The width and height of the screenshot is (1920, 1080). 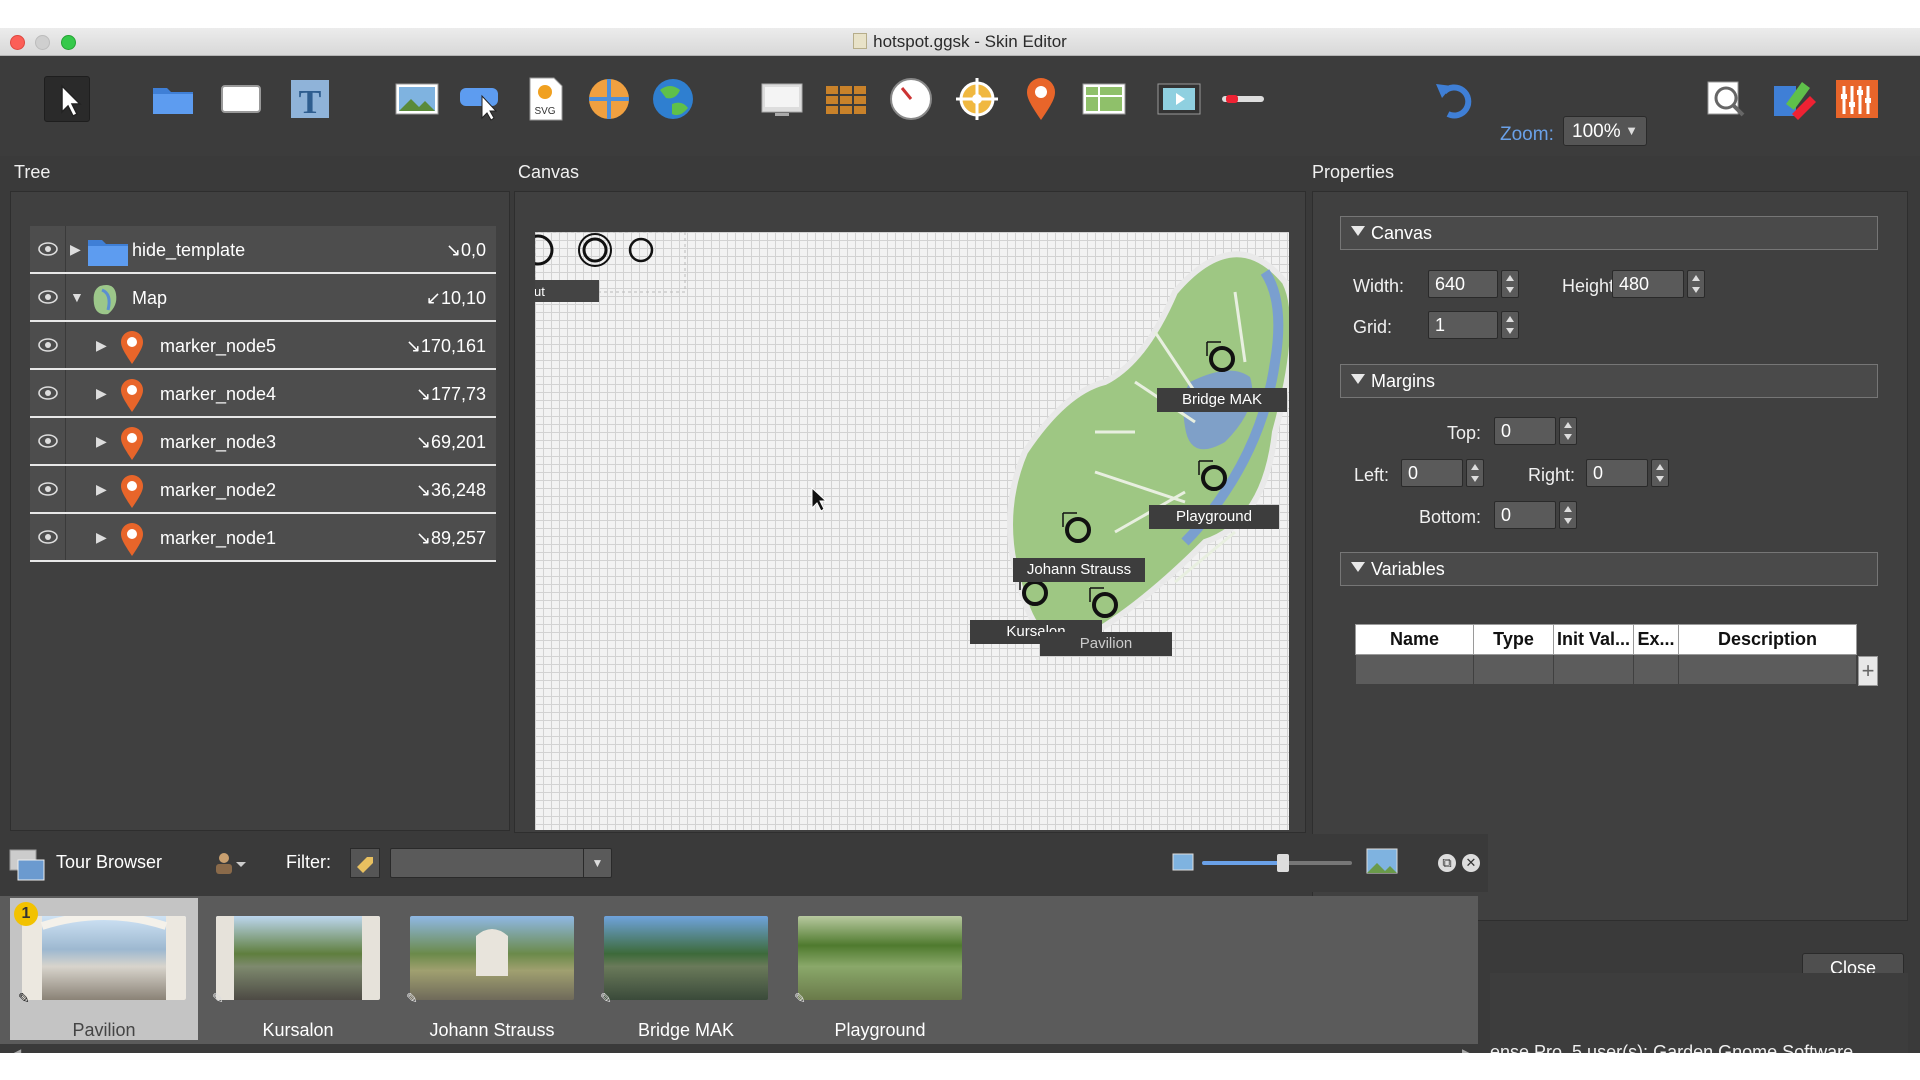 What do you see at coordinates (67, 99) in the screenshot?
I see `select-tool-icon` at bounding box center [67, 99].